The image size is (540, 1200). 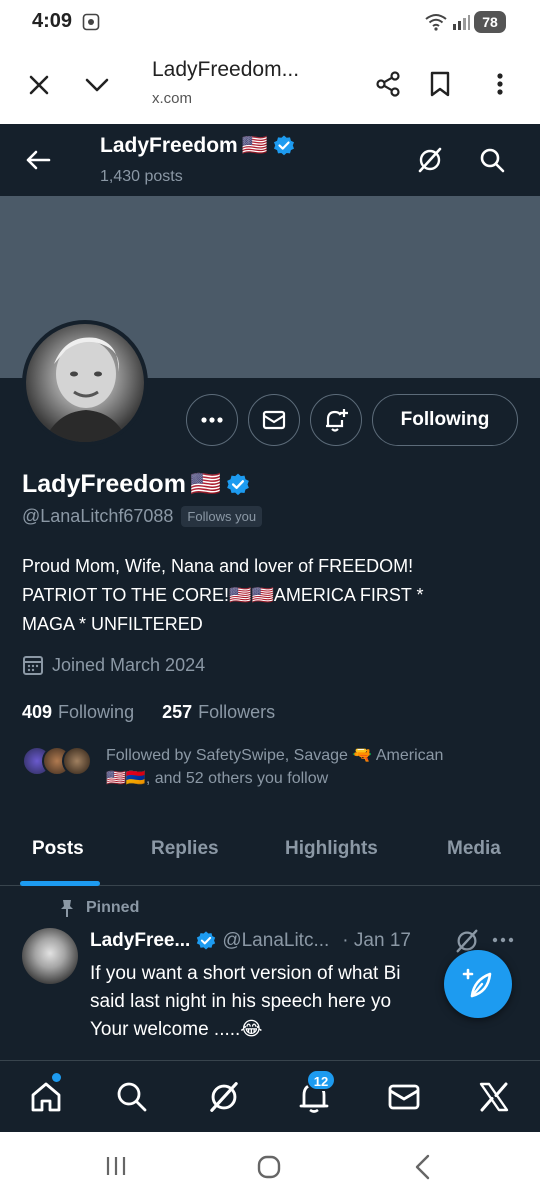 I want to click on bio-line: MAGA * UNFILTERED, so click(x=112, y=624).